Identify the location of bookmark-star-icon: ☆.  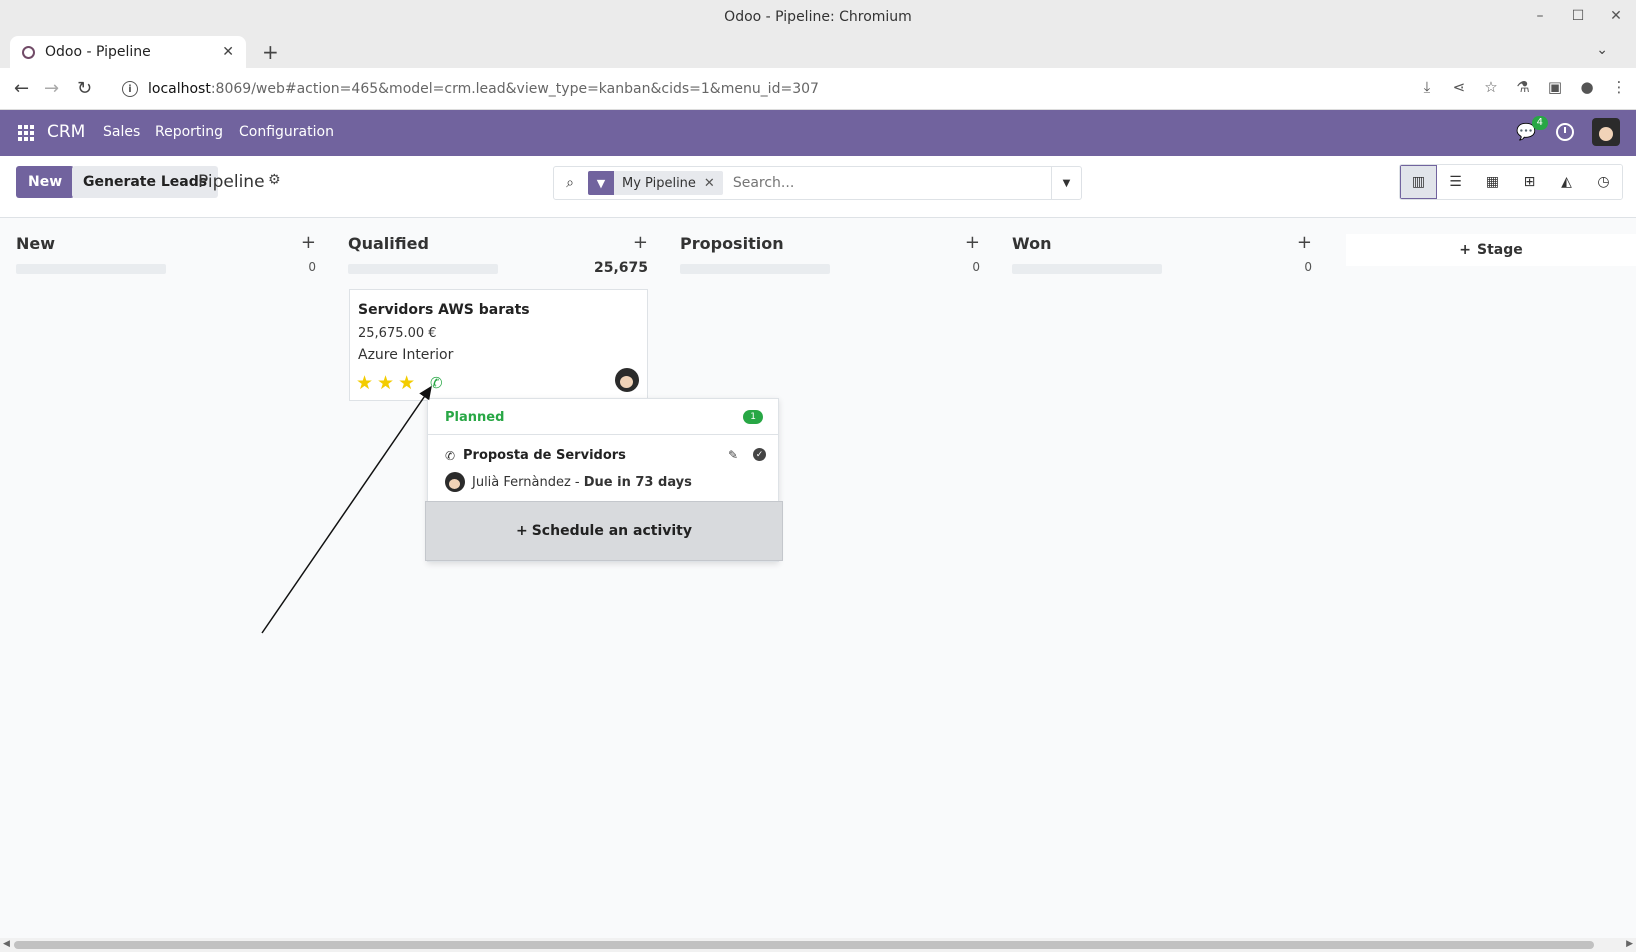
(1491, 87).